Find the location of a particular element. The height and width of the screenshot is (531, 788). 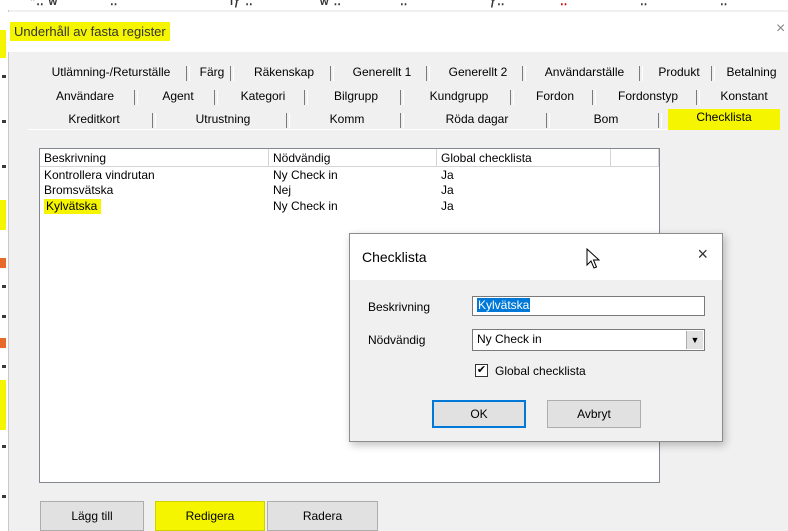

window-title: Underhåll av fasta register is located at coordinates (90, 31).